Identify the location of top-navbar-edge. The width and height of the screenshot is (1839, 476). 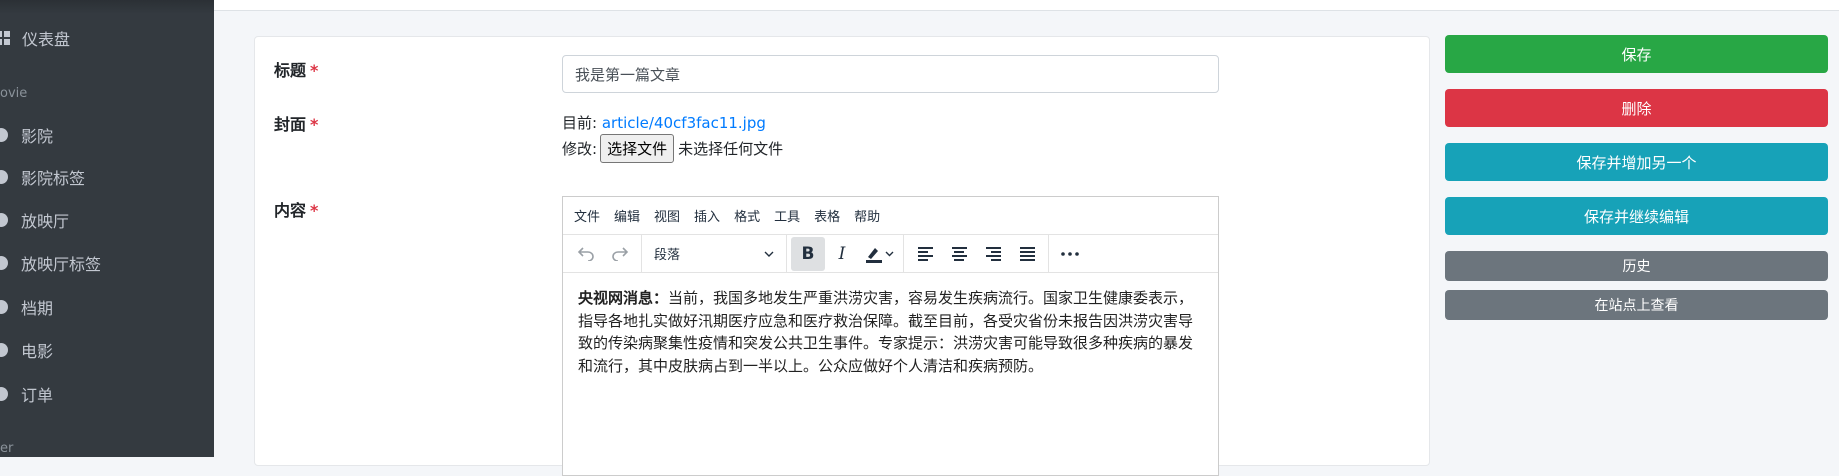
(1026, 5).